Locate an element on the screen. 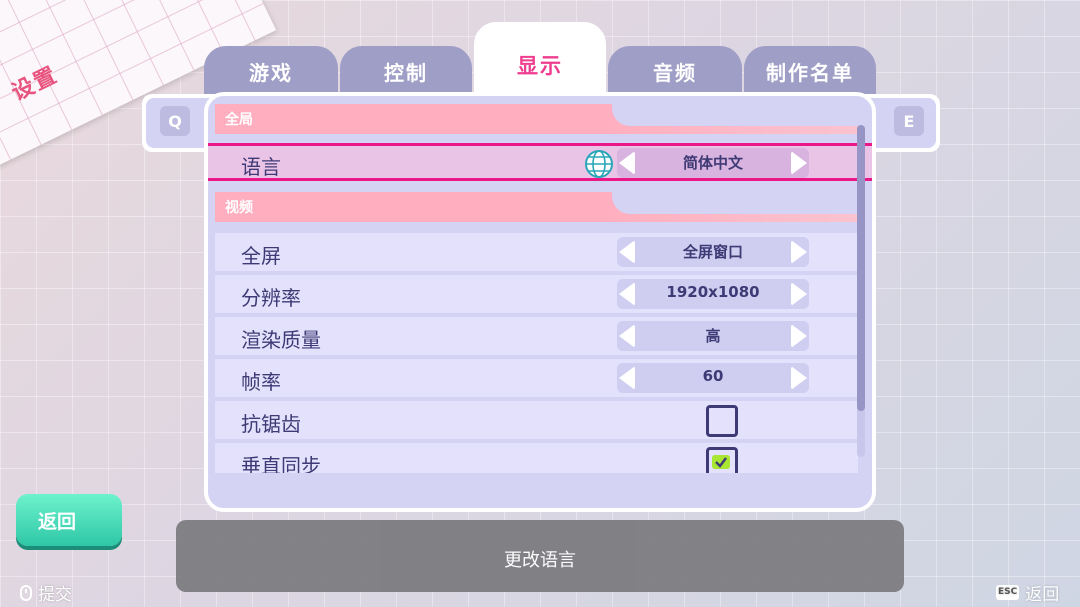 Image resolution: width=1080 pixels, height=607 pixels. checkmark-icon is located at coordinates (721, 462).